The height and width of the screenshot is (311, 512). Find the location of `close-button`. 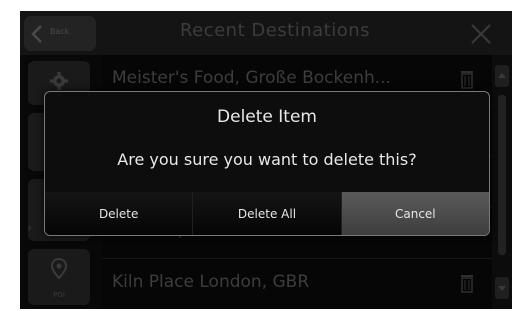

close-button is located at coordinates (480, 33).